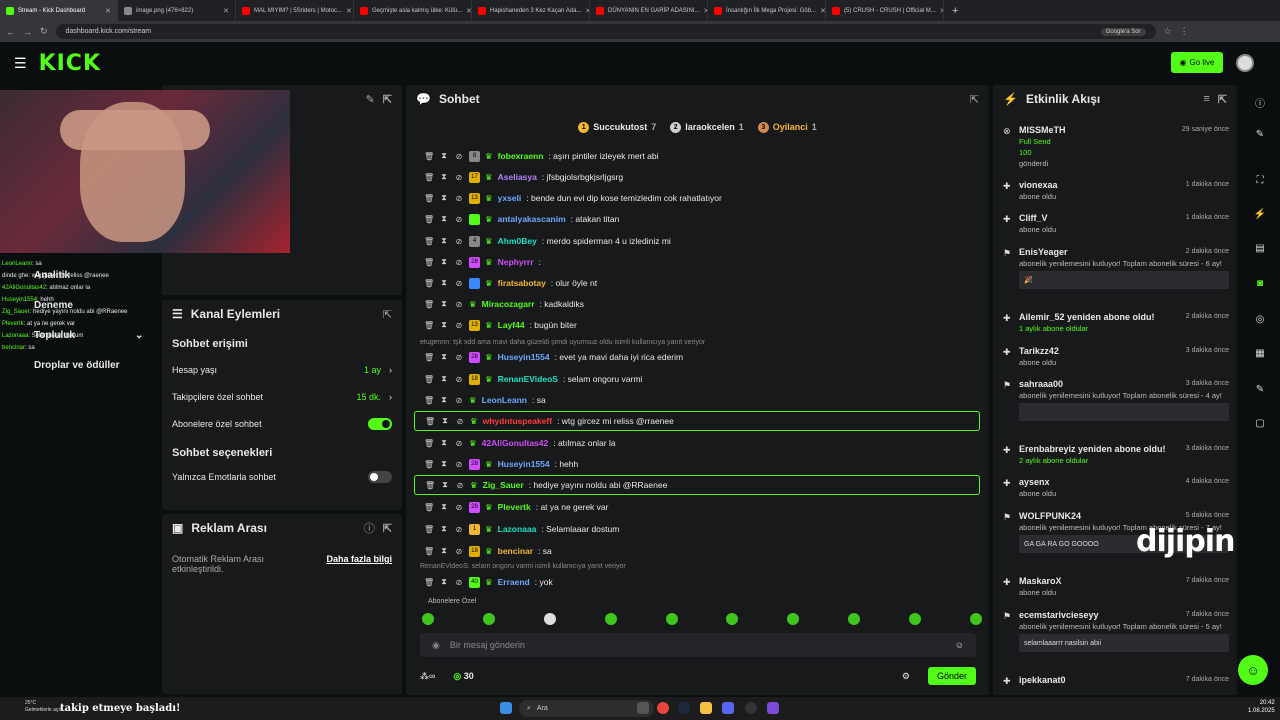 The image size is (1280, 720). I want to click on chat-message: 🗑 ⧗ ⊘ 17 ♛ Aseliasya: jfsbgjolsrbgkjsrljgsrg, so click(697, 177).